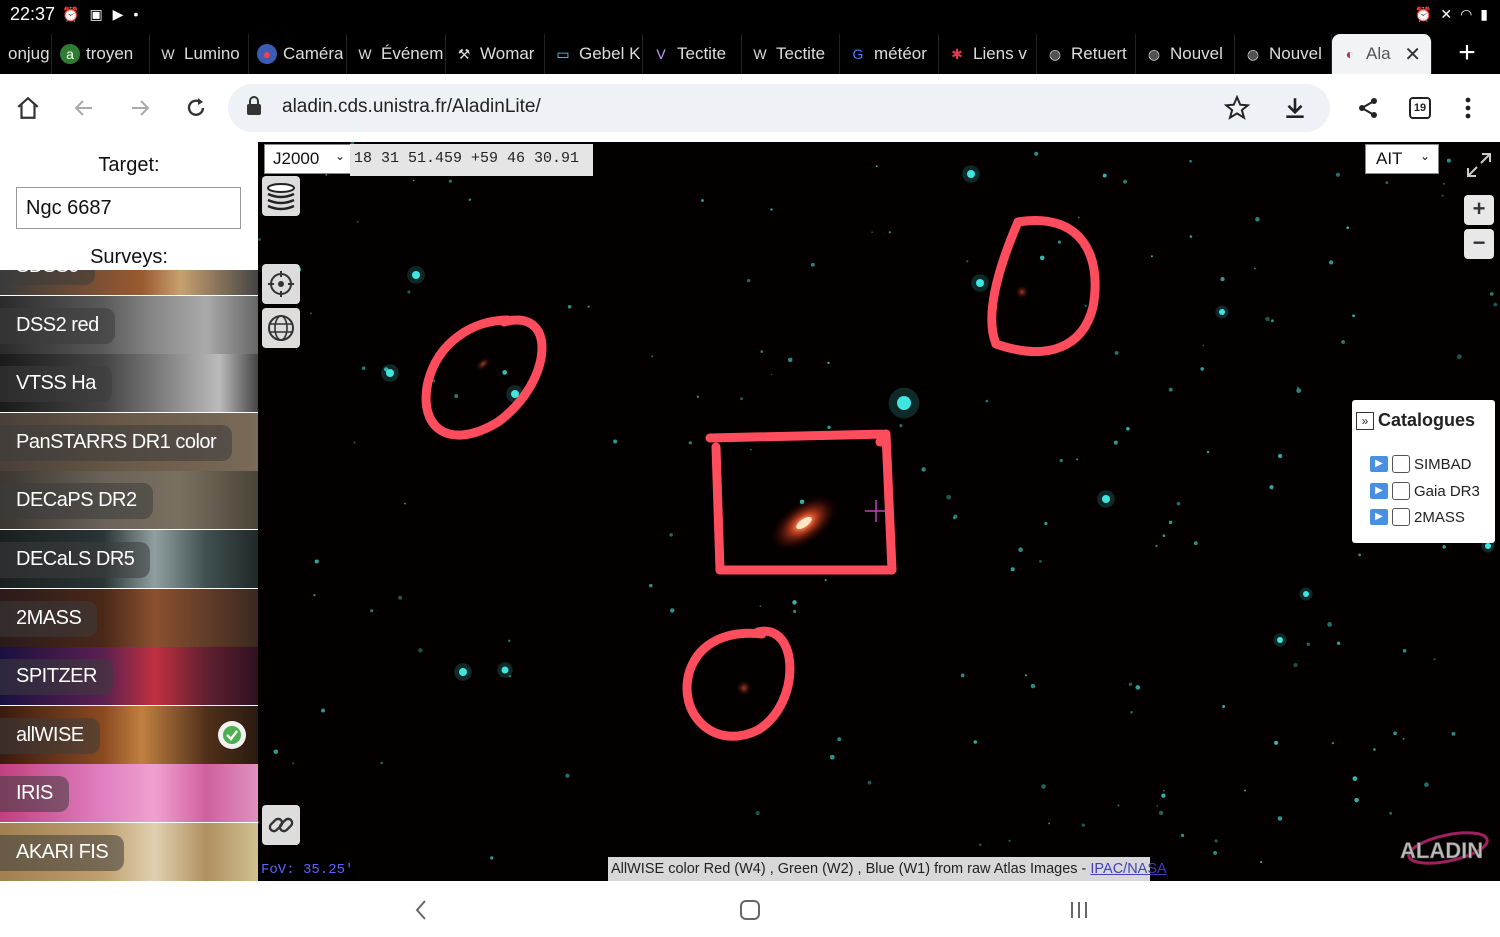 The image size is (1500, 937). I want to click on tab: Gmétéor, so click(889, 54).